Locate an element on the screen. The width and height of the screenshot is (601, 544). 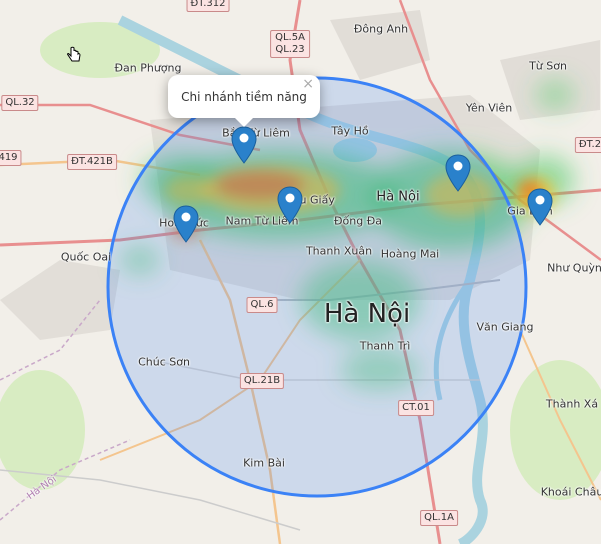
place-label-yen-vien: Yên Viên is located at coordinates (489, 108).